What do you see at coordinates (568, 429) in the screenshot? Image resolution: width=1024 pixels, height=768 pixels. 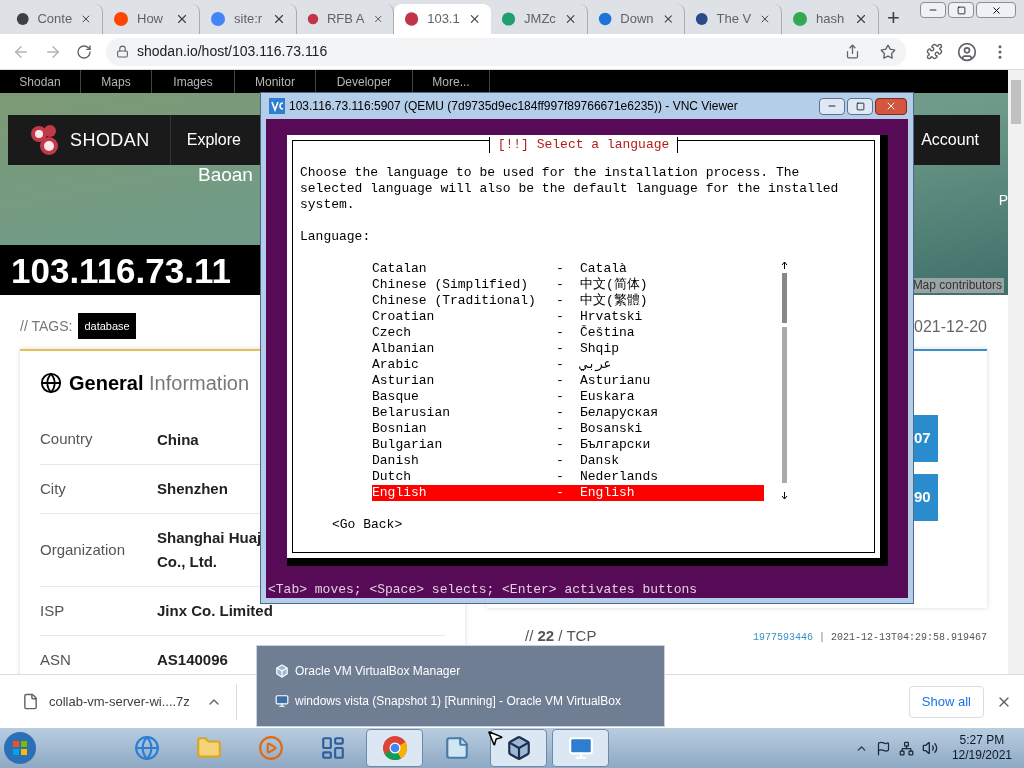 I see `language-option: Bosnian - Bosanski` at bounding box center [568, 429].